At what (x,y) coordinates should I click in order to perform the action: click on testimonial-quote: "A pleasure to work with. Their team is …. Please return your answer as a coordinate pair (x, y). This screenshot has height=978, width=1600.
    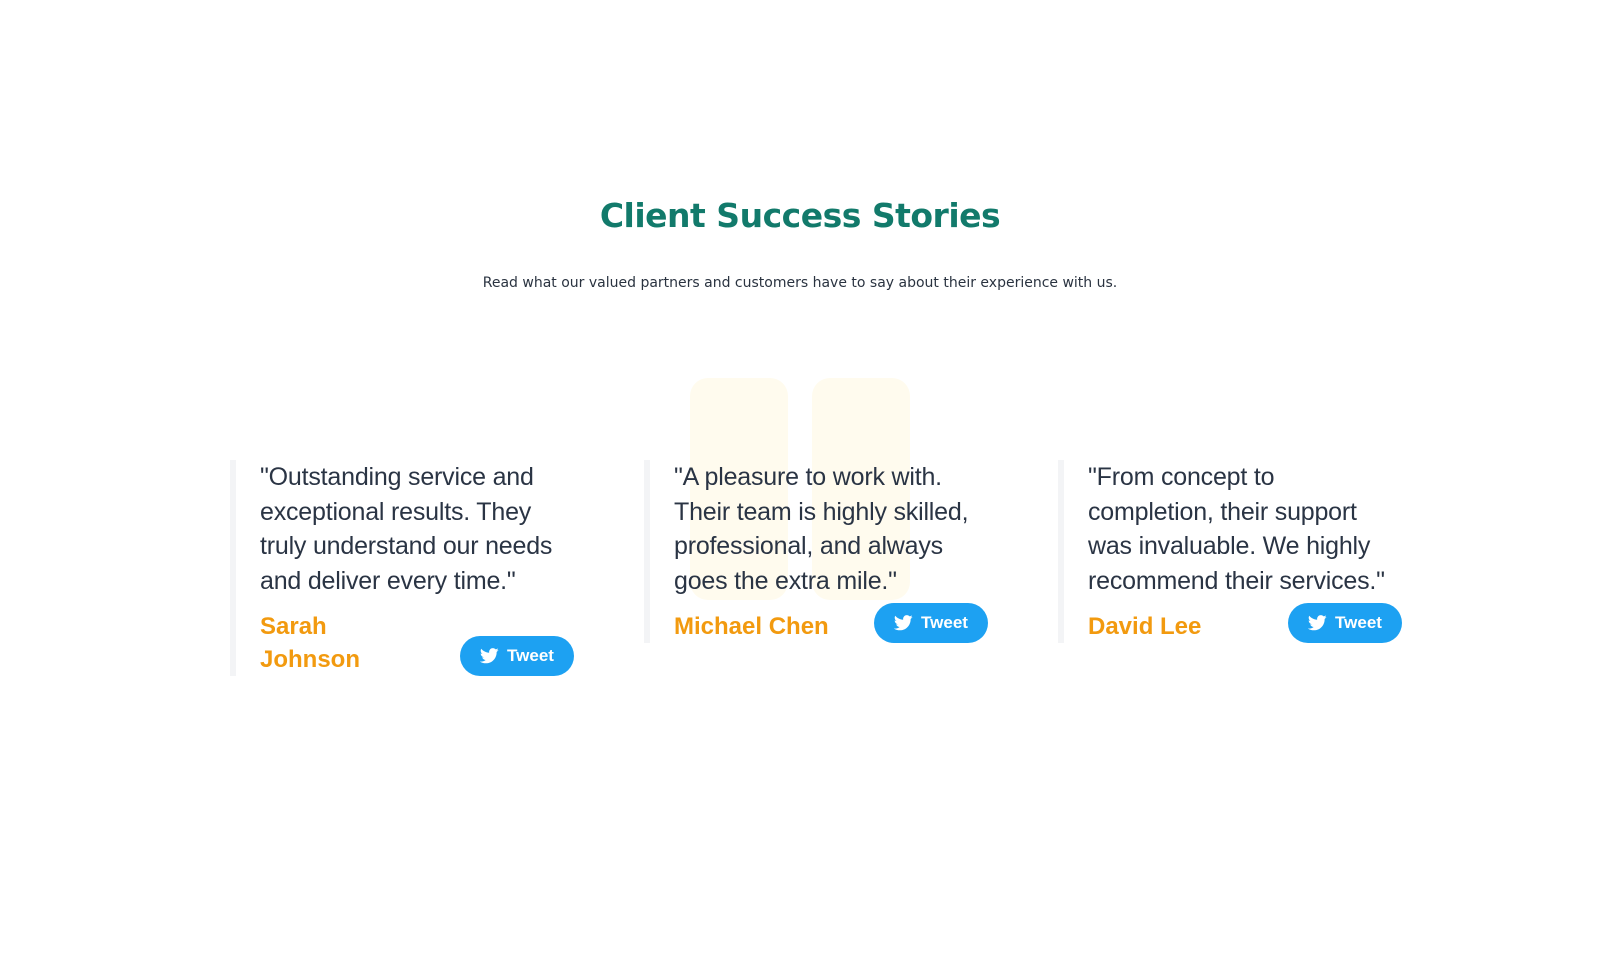
    Looking at the image, I should click on (821, 529).